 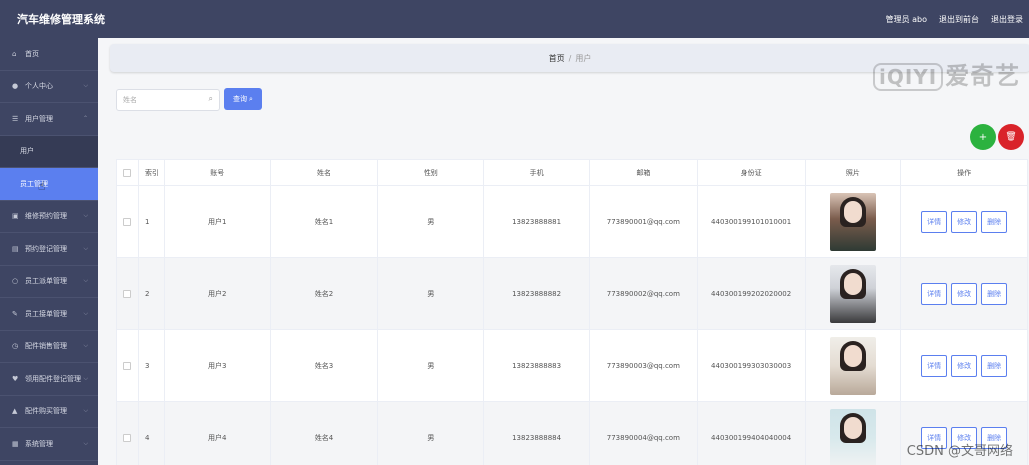 I want to click on cell-index: 1, so click(x=152, y=221).